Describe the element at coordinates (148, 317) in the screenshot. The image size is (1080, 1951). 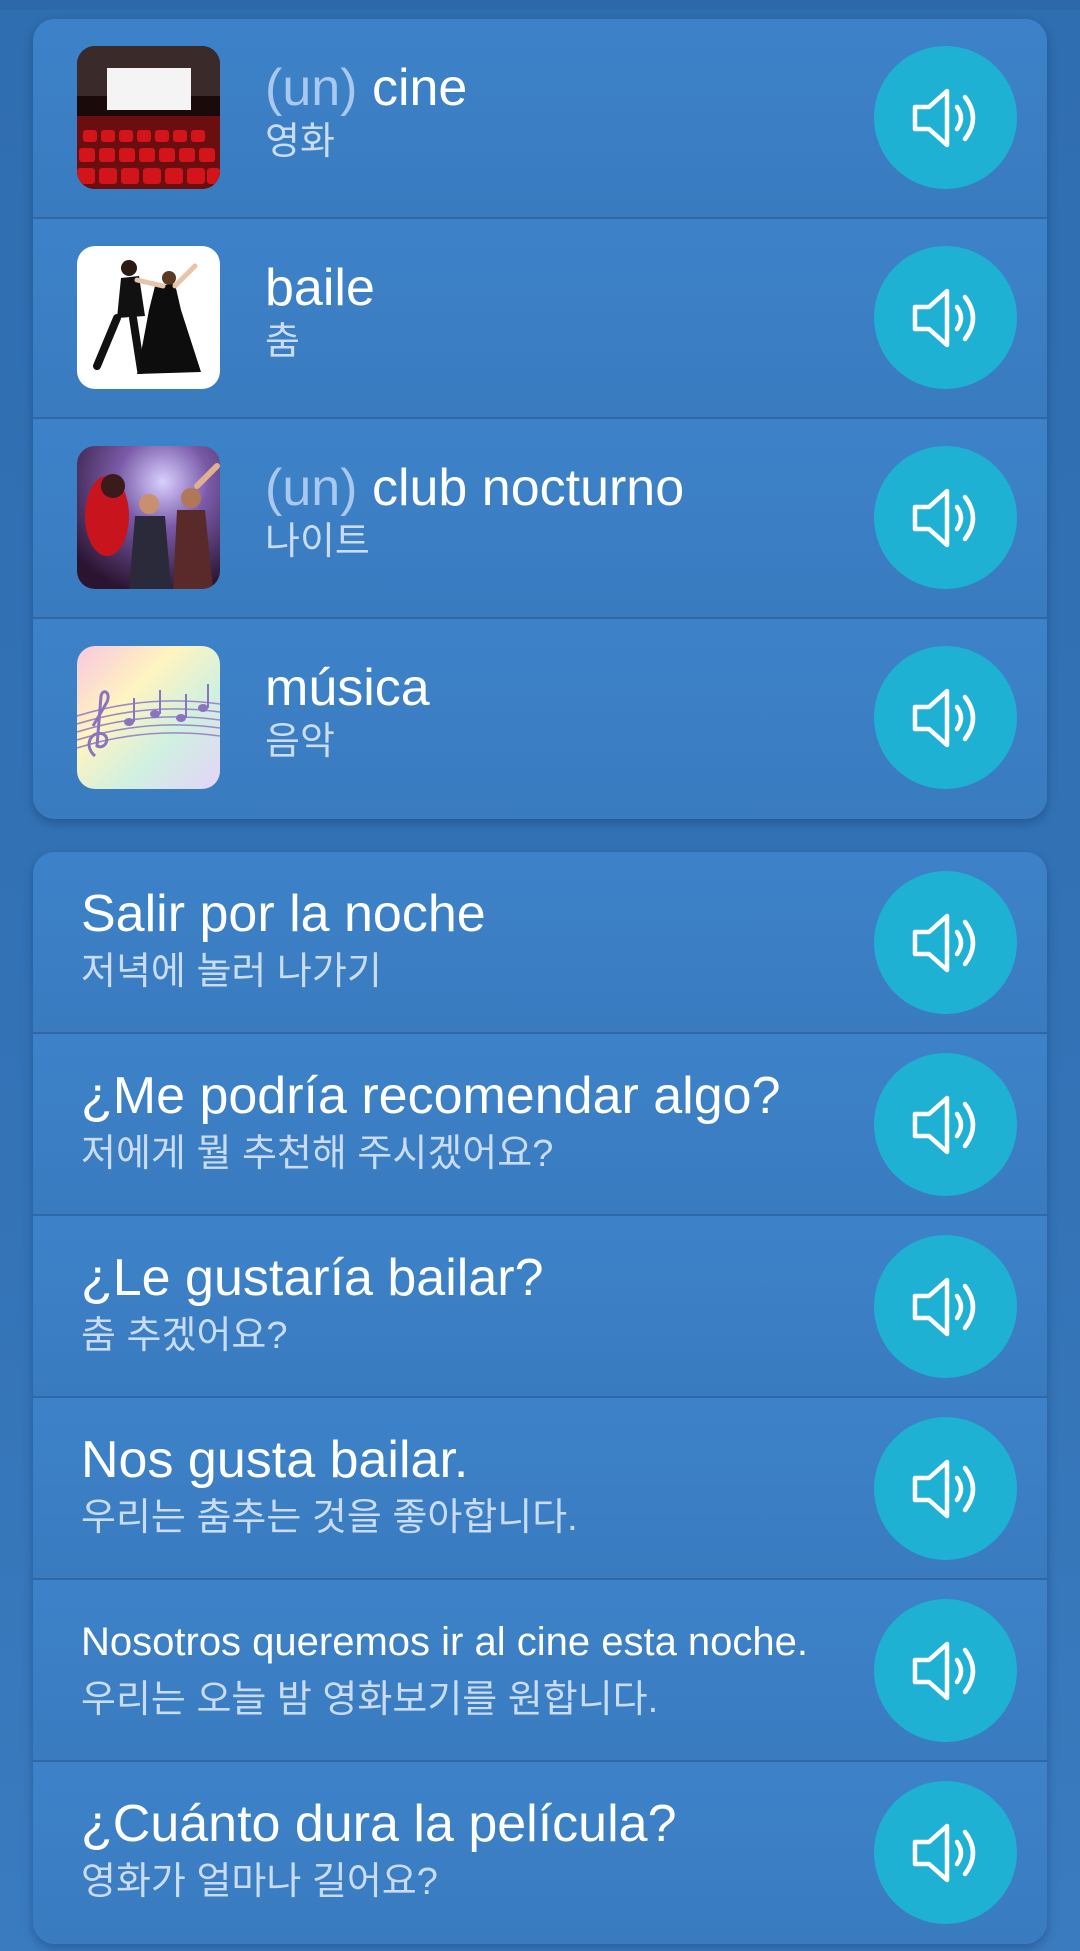
I see `dance-image-icon` at that location.